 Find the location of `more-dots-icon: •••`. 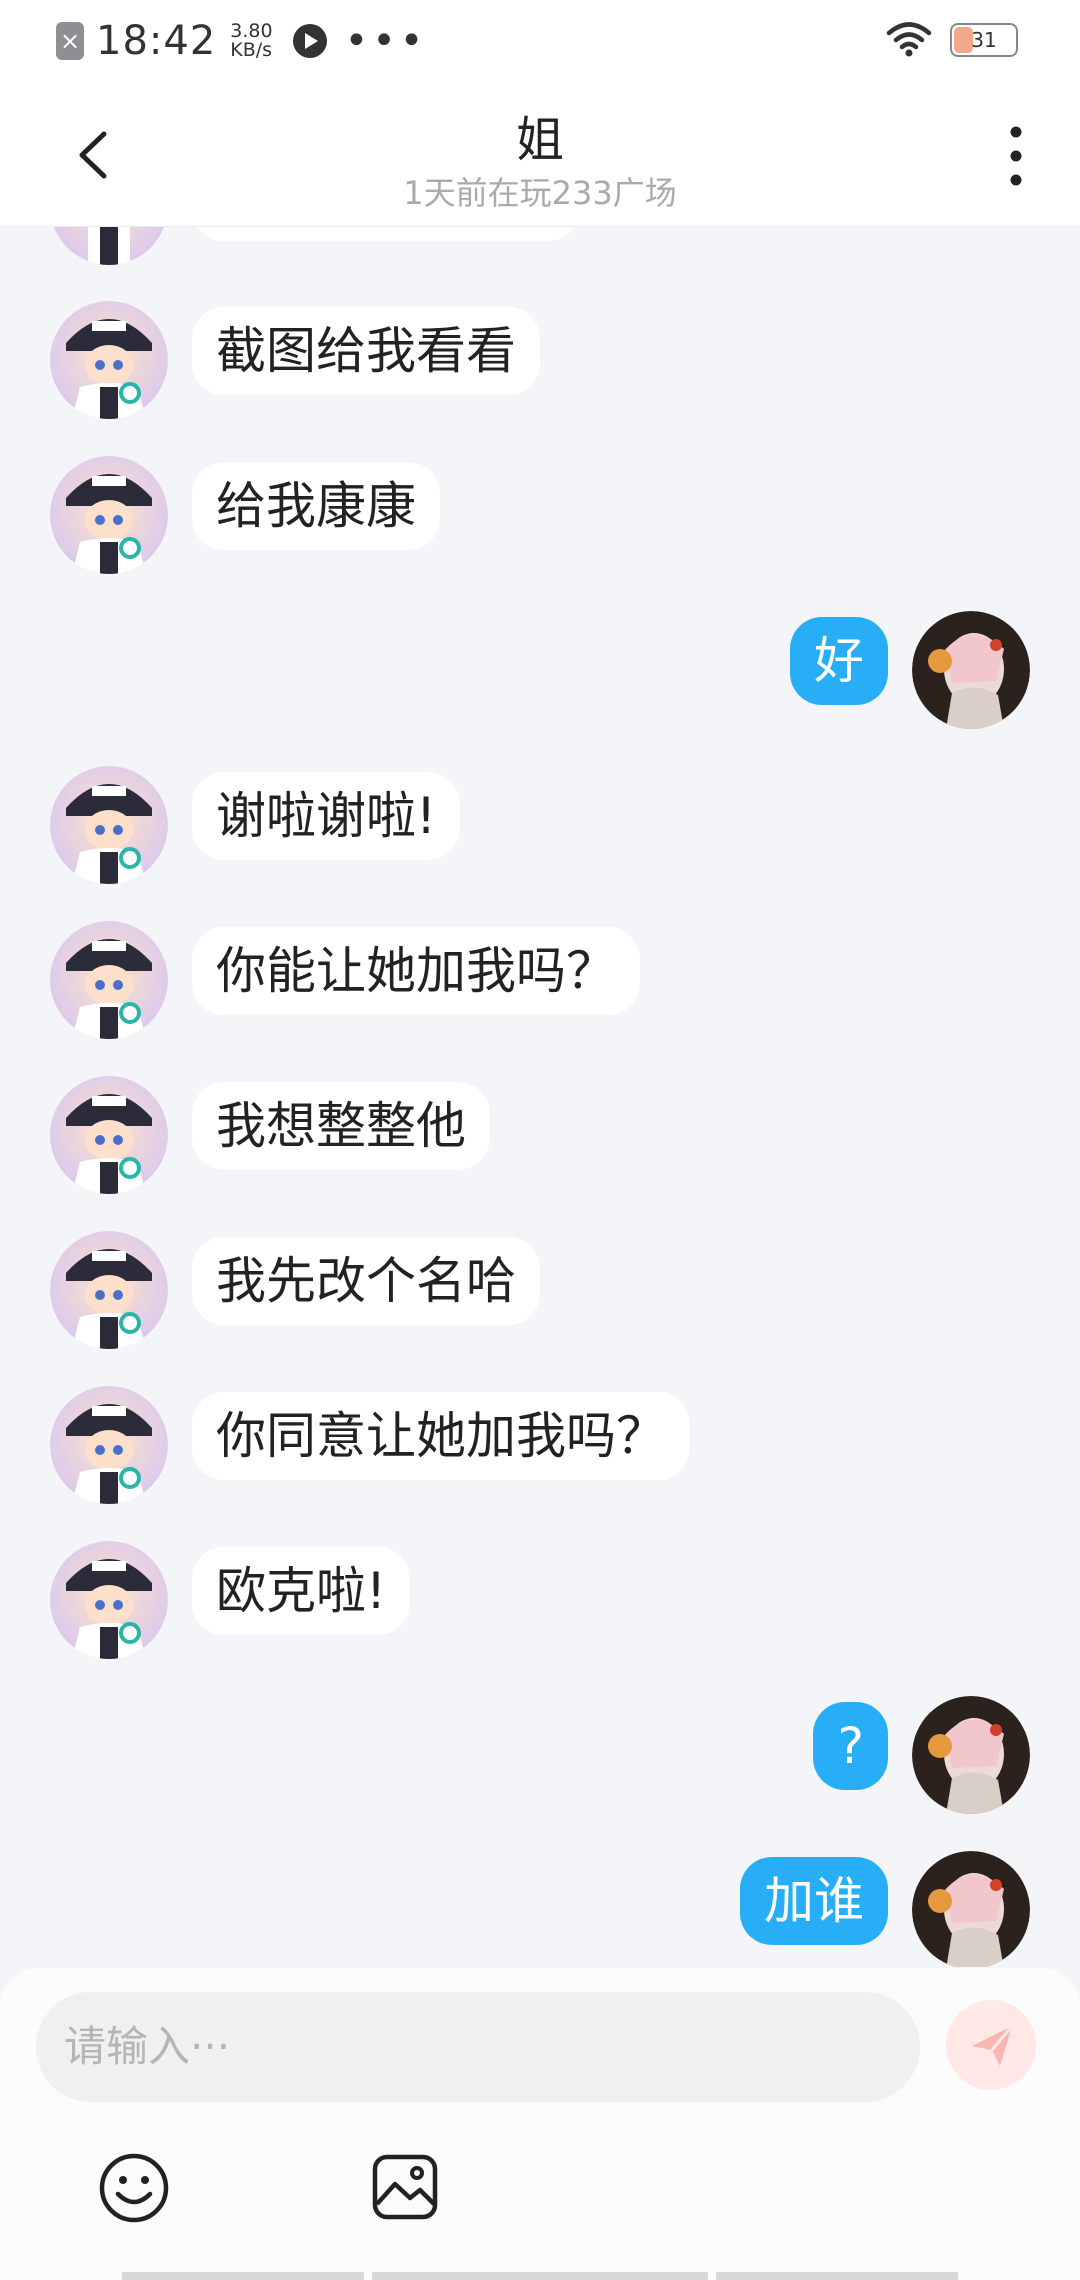

more-dots-icon: ••• is located at coordinates (386, 41).